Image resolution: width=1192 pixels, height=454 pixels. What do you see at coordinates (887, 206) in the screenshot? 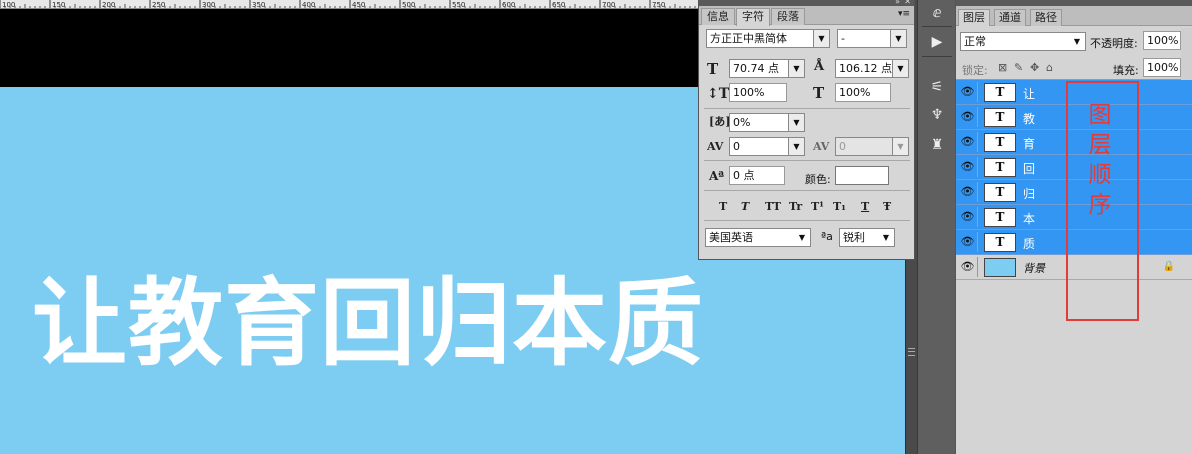
I see `strikethrough-button: Ŧ` at bounding box center [887, 206].